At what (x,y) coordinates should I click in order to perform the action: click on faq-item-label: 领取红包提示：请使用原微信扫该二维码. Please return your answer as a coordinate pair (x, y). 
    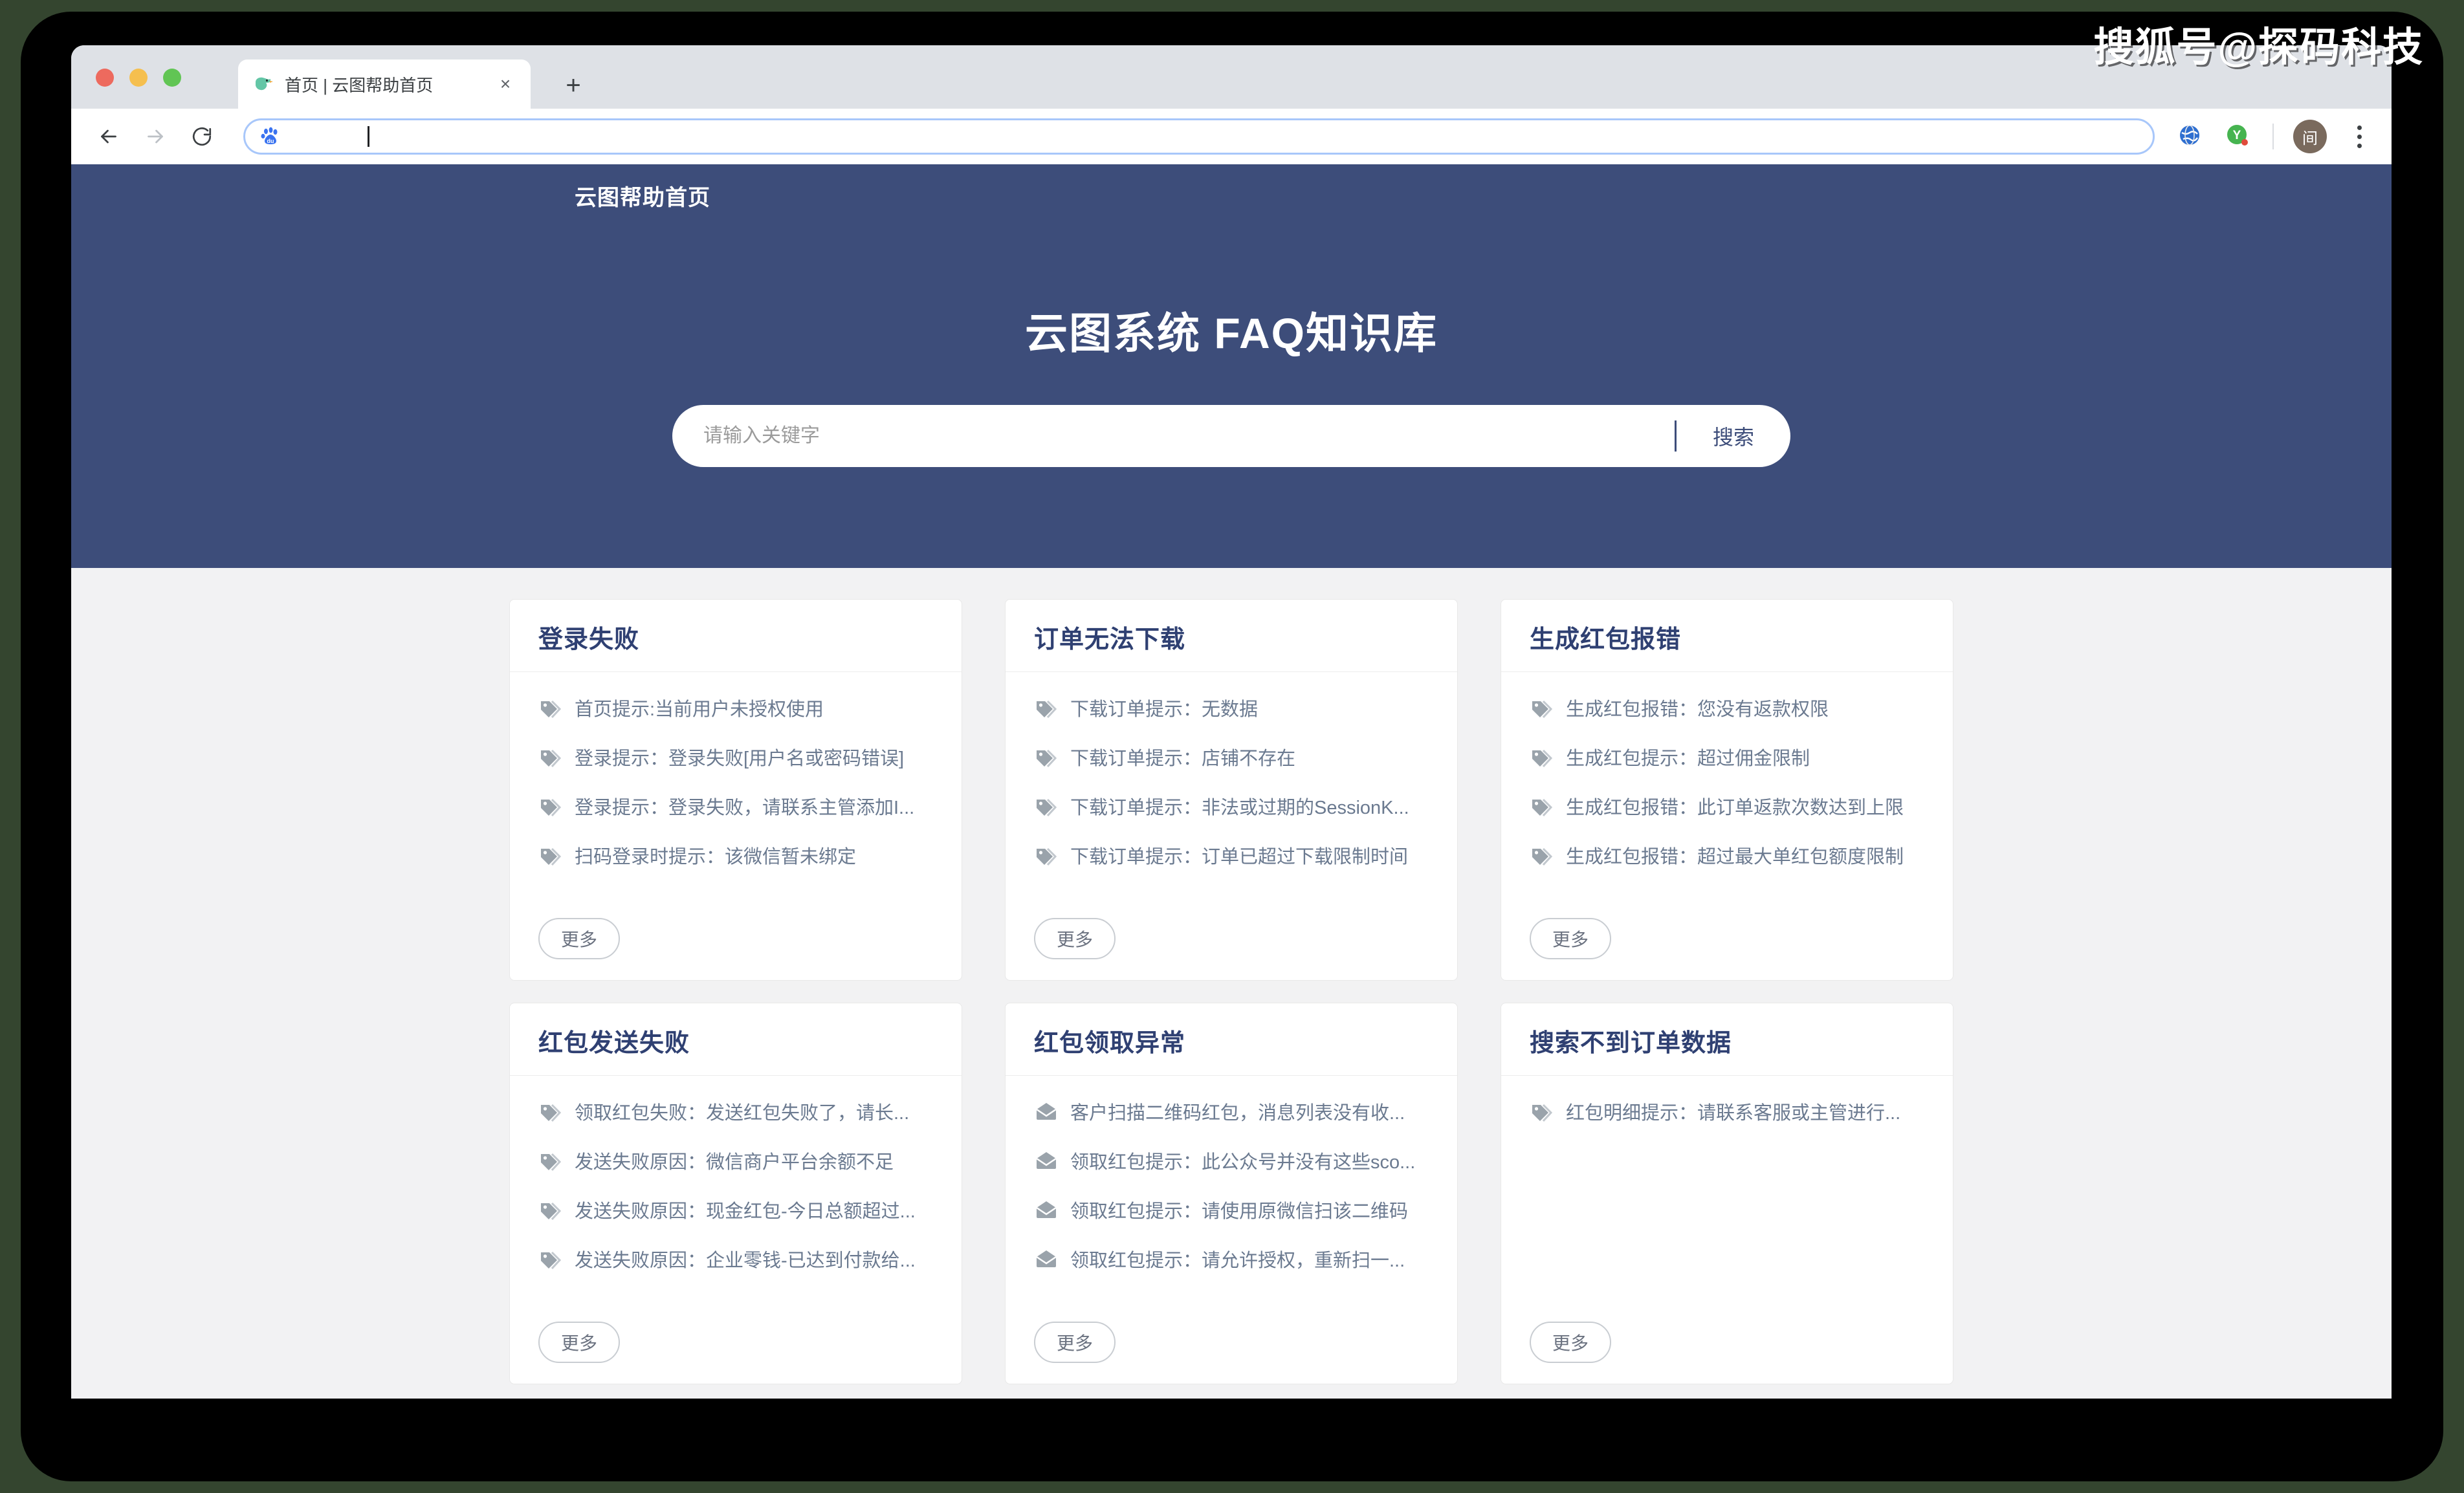
    Looking at the image, I should click on (1239, 1211).